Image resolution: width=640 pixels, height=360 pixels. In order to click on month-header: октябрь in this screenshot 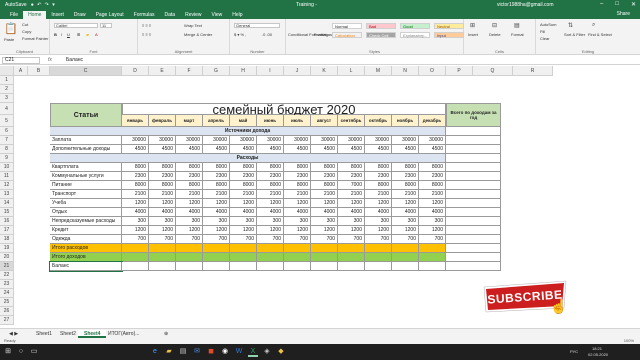, I will do `click(378, 121)`.